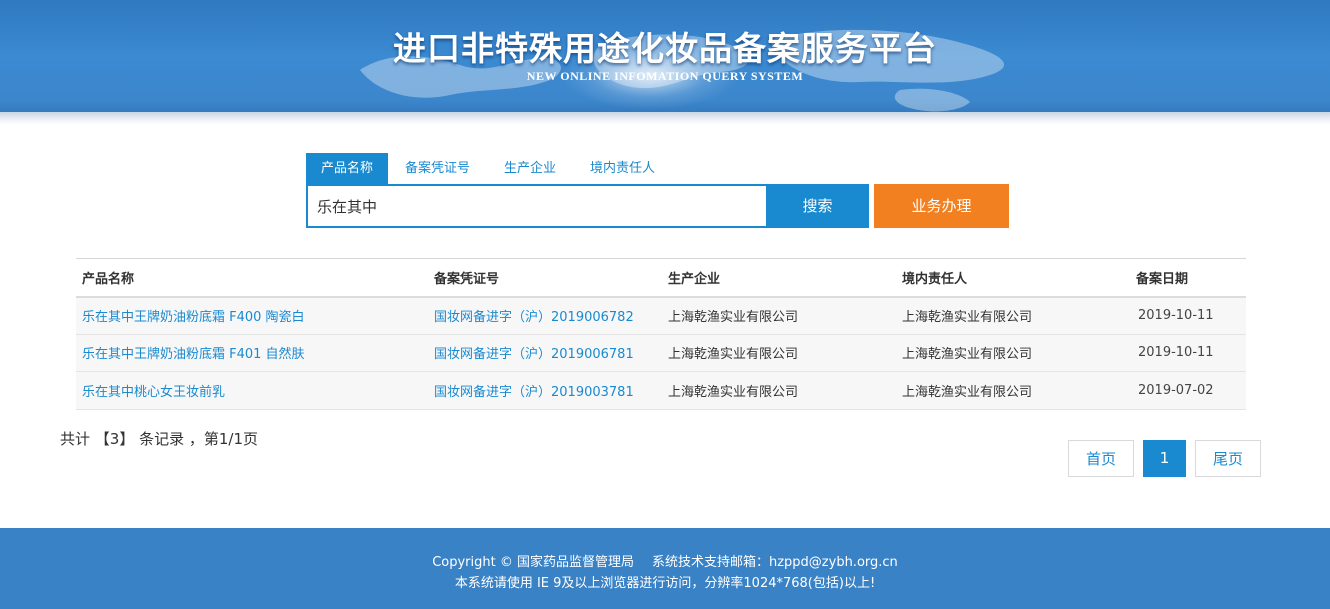 The height and width of the screenshot is (609, 1330). I want to click on search-input, so click(537, 206).